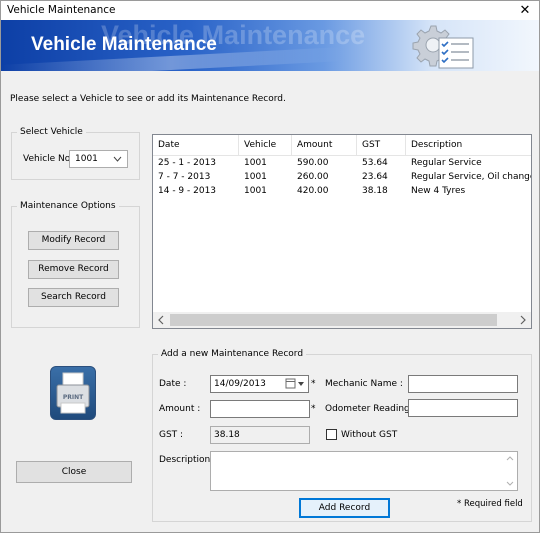 This screenshot has width=540, height=533. I want to click on gst-field: 38.18, so click(260, 435).